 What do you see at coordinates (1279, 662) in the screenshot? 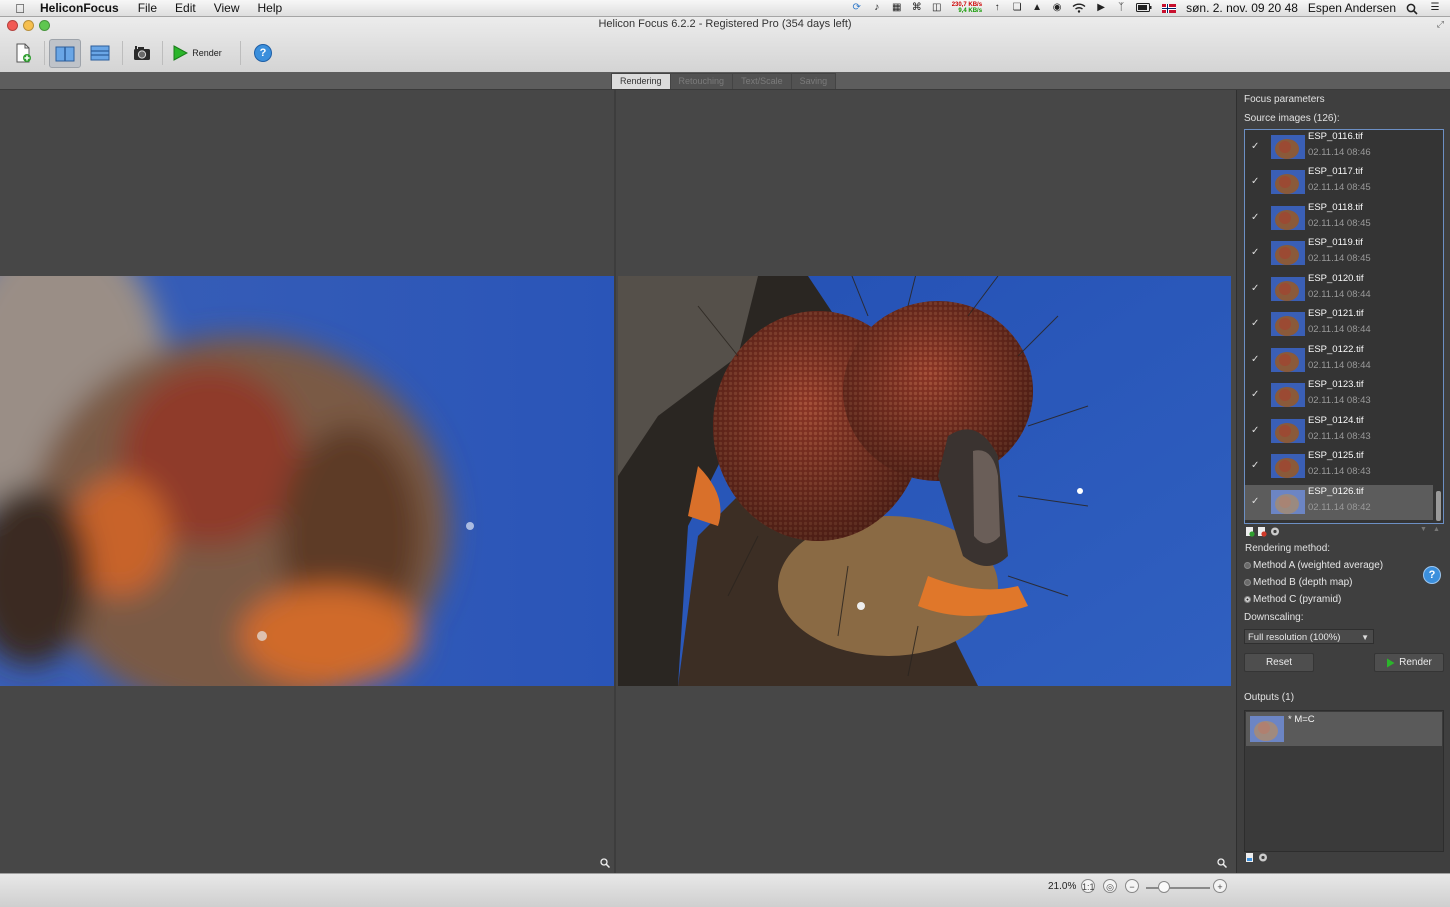
I see `reset-button: Reset` at bounding box center [1279, 662].